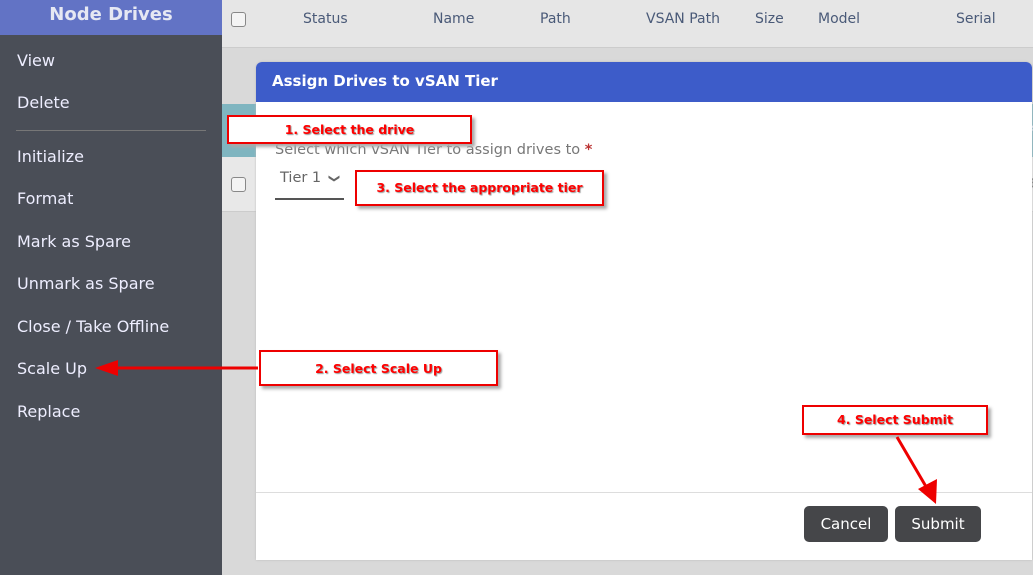 This screenshot has height=575, width=1033. What do you see at coordinates (976, 19) in the screenshot?
I see `col-serial: Serial` at bounding box center [976, 19].